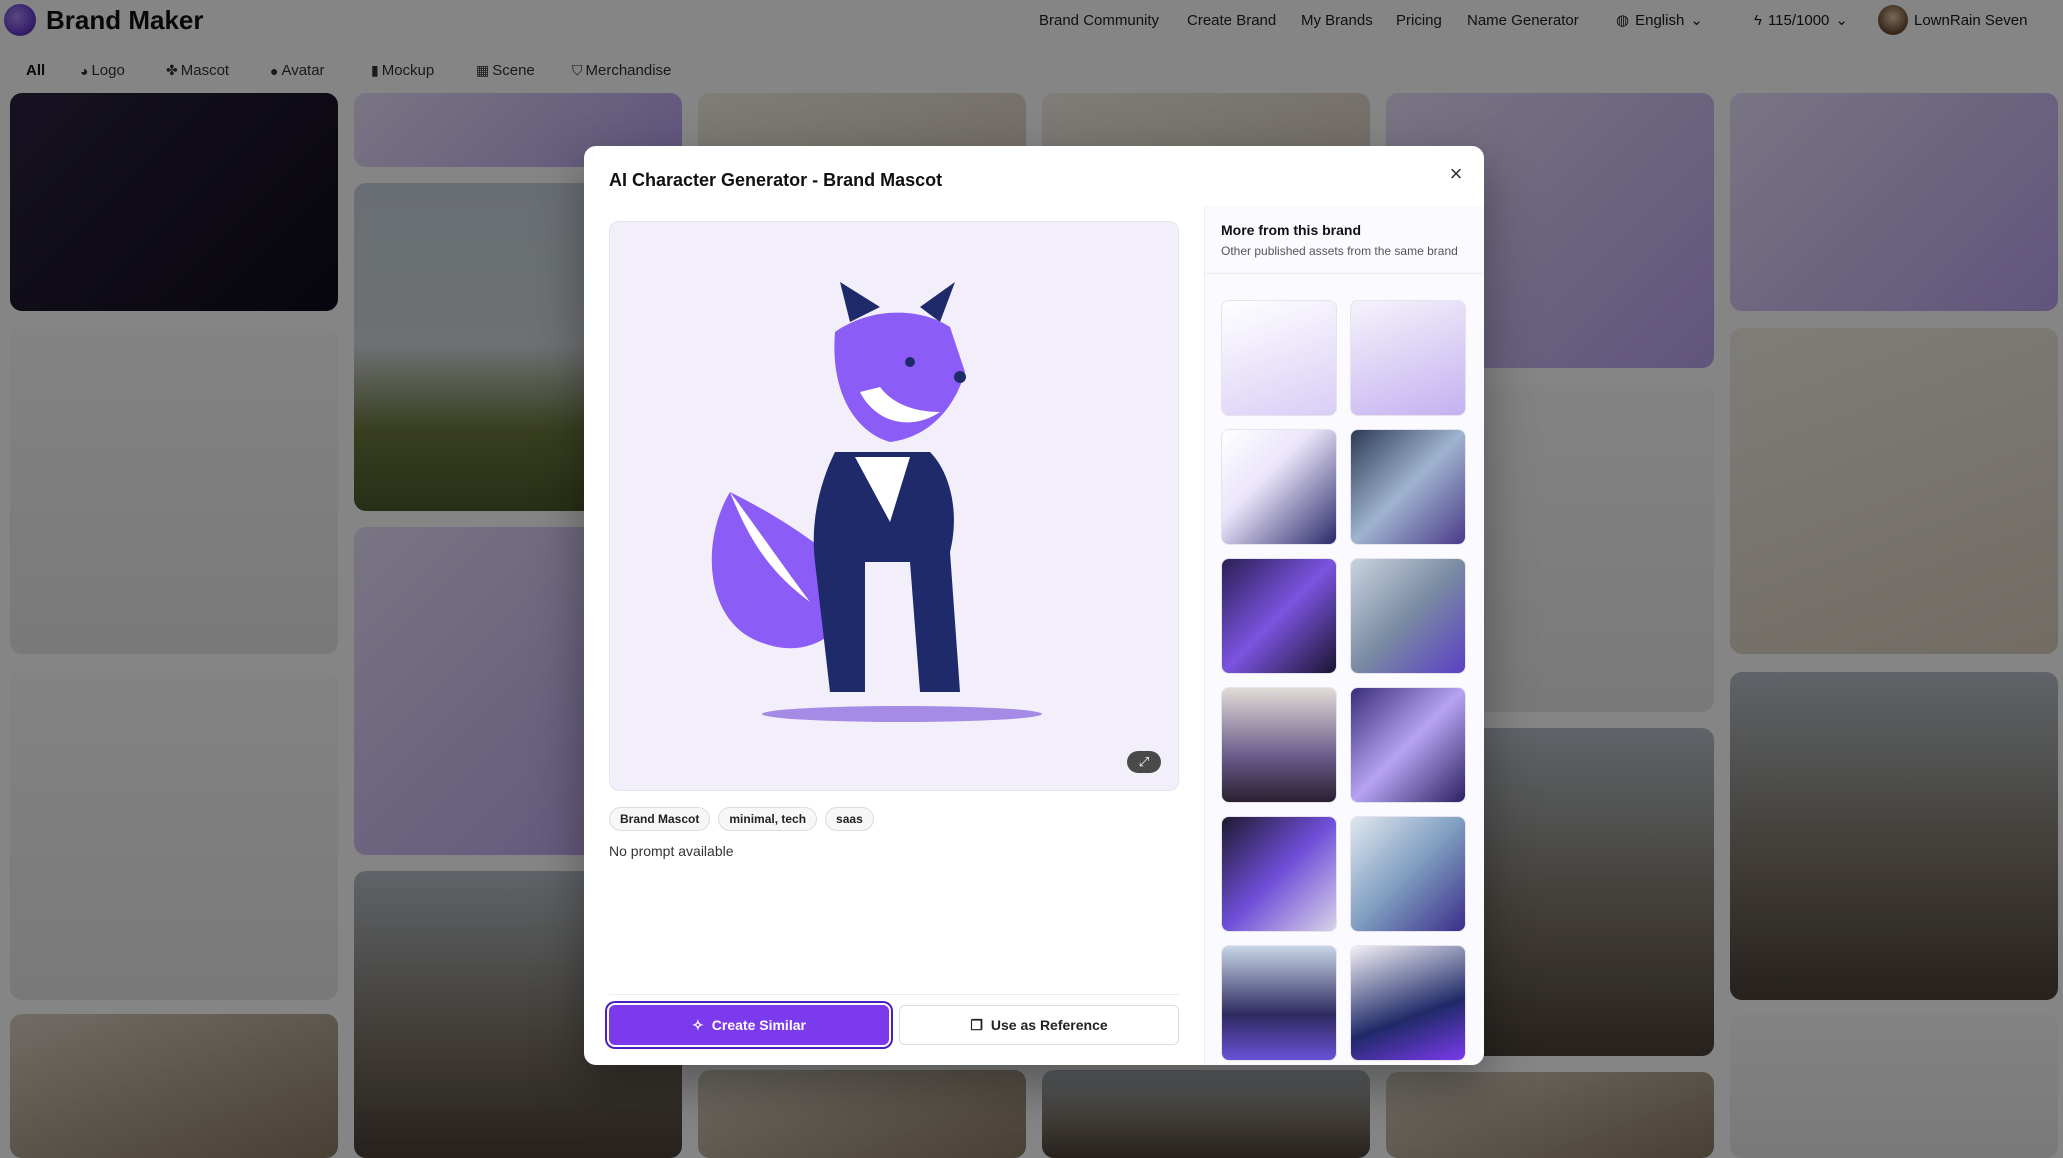  Describe the element at coordinates (768, 819) in the screenshot. I see `tag-chip: minimal, tech` at that location.